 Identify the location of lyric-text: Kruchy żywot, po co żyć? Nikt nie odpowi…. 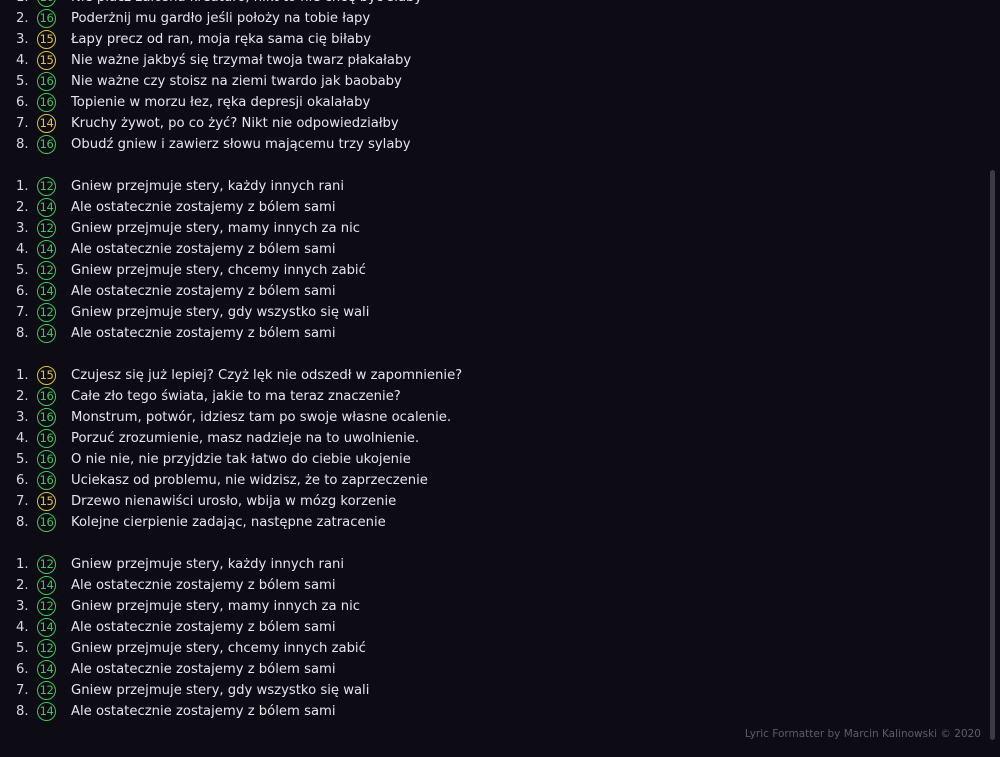
(235, 123).